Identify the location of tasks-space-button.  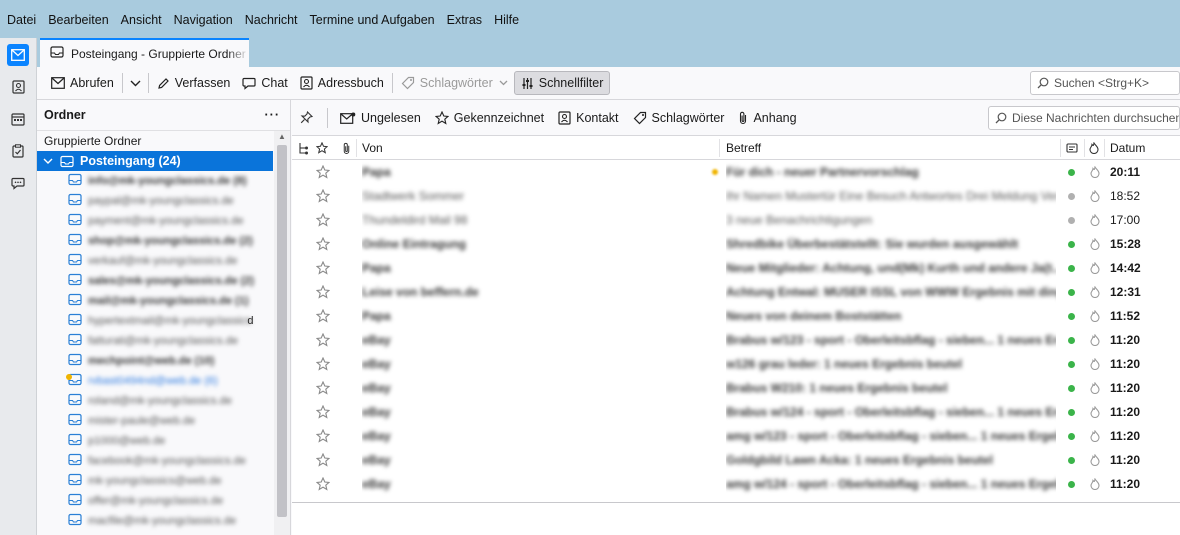
(18, 151).